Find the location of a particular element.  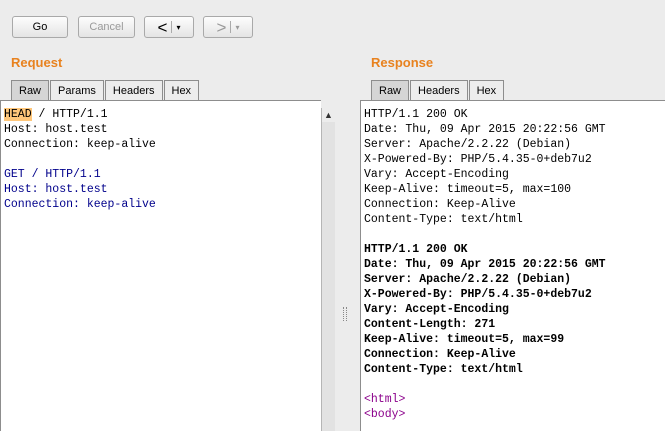

response-line: <html> is located at coordinates (514, 399).